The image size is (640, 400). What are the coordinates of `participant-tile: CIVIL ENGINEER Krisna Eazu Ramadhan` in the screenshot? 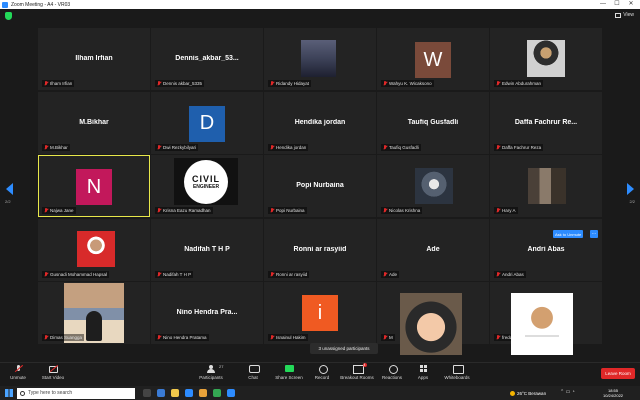 It's located at (207, 186).